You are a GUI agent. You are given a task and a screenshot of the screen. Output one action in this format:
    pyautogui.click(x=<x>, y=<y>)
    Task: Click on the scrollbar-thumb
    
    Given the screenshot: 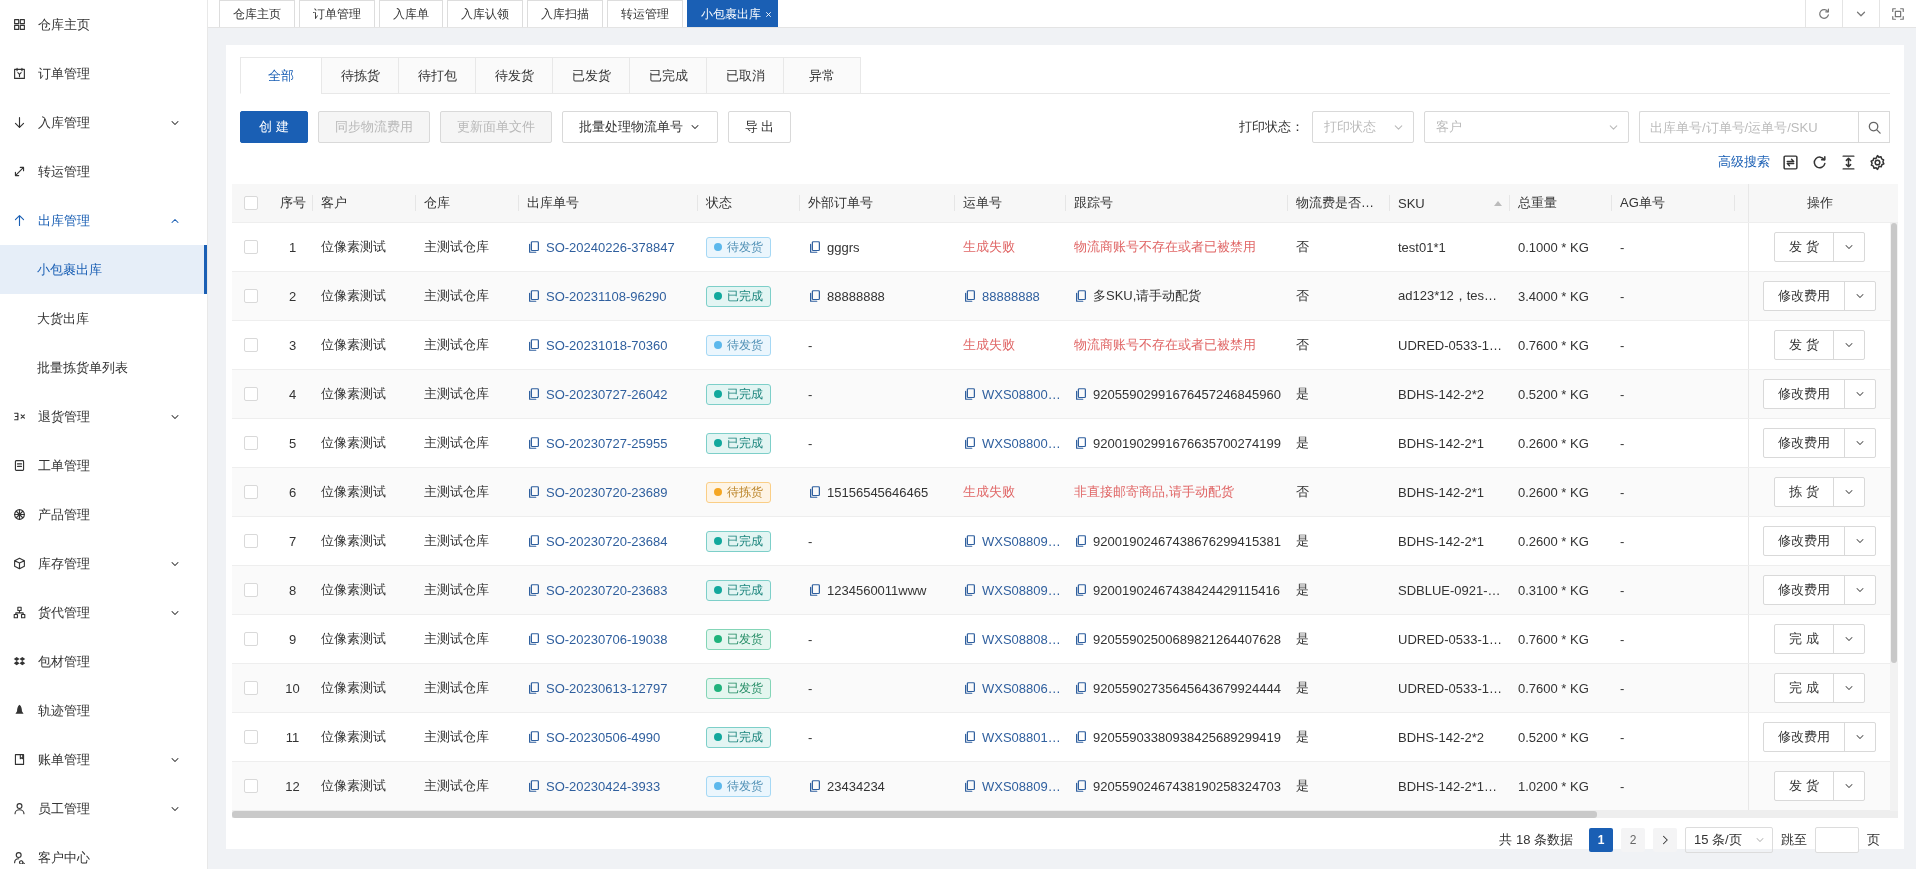 What is the action you would take?
    pyautogui.click(x=914, y=814)
    